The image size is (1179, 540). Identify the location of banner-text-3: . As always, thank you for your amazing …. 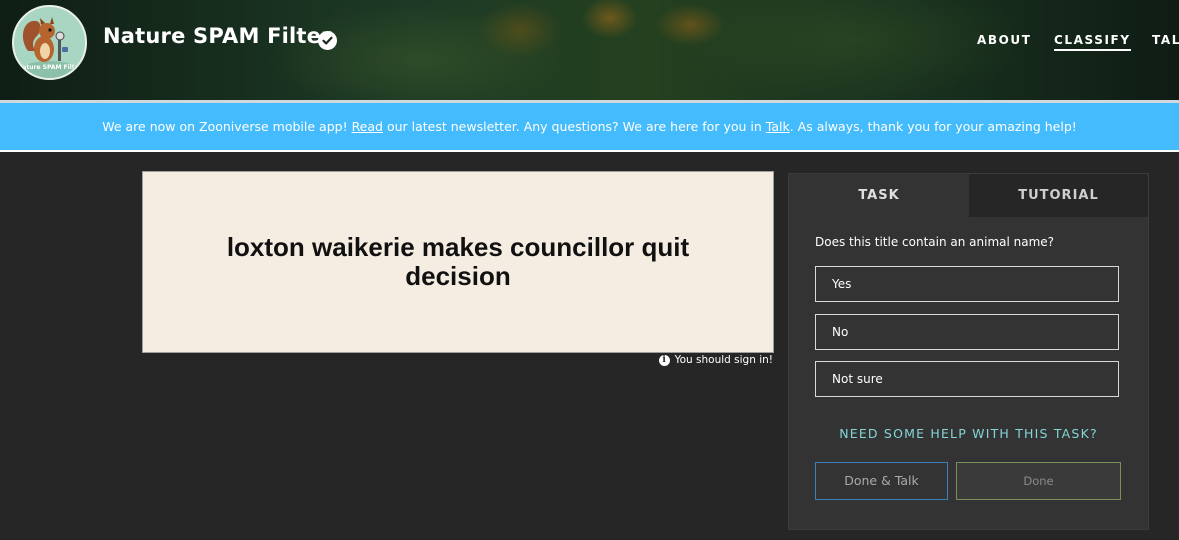
(933, 126).